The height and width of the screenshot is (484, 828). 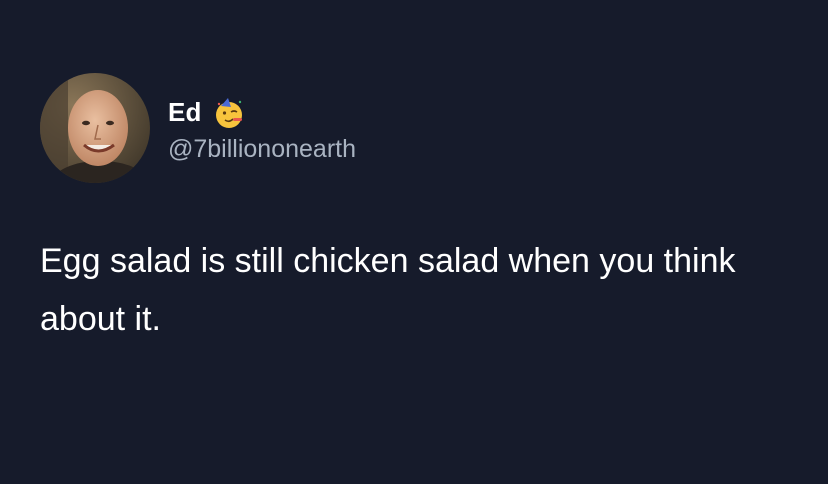 What do you see at coordinates (262, 149) in the screenshot?
I see `user-handle: @7billiononearth` at bounding box center [262, 149].